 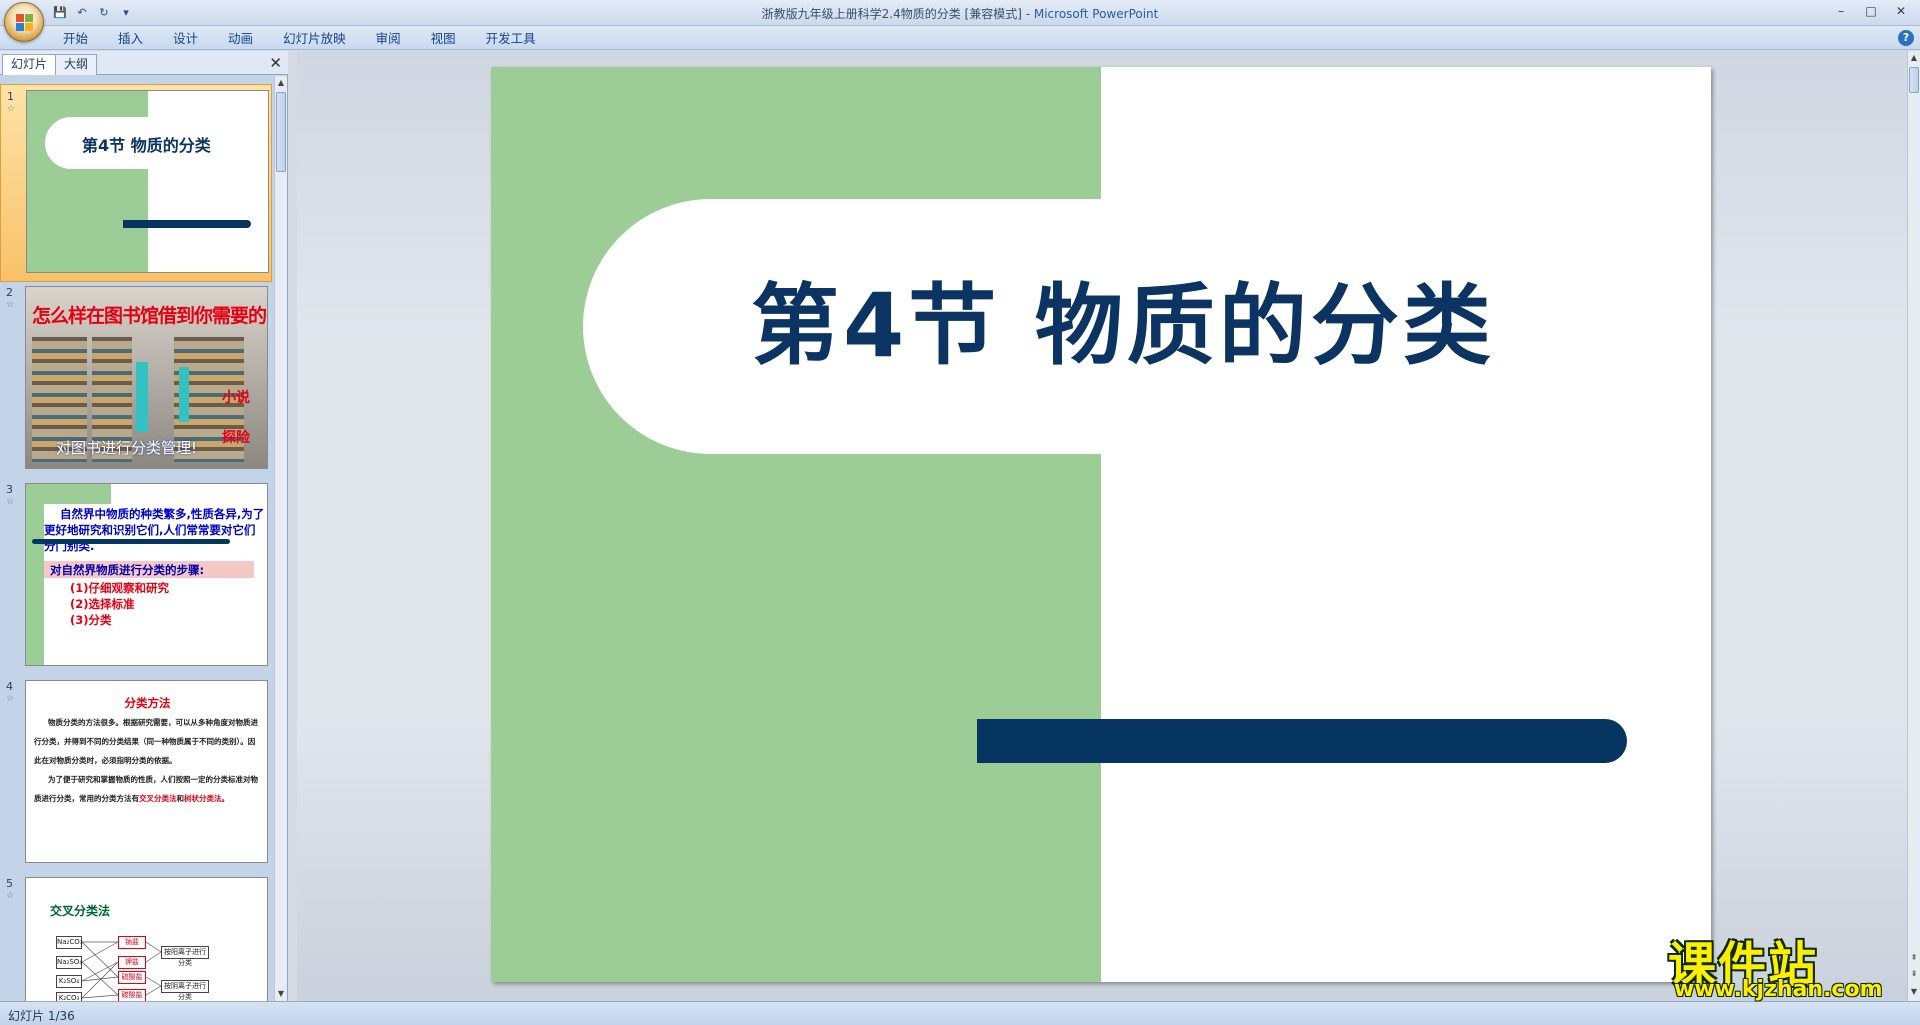 I want to click on tab-slideshow: 幻灯片放映, so click(x=314, y=39).